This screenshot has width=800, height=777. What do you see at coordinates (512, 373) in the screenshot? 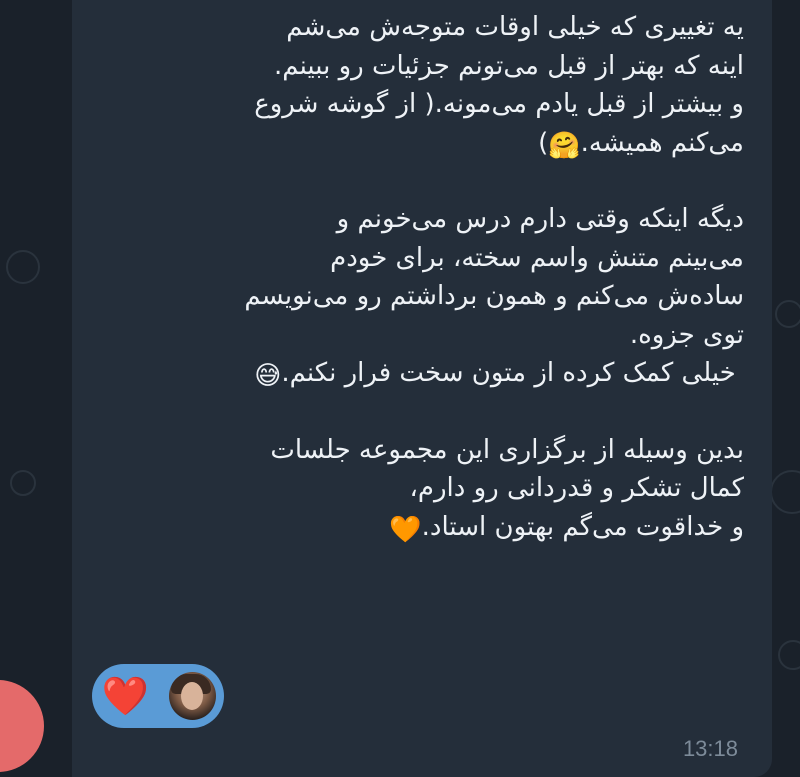
I see `message-line-text: خیلی کمک کرده از متون سخت فرار نکنم.` at bounding box center [512, 373].